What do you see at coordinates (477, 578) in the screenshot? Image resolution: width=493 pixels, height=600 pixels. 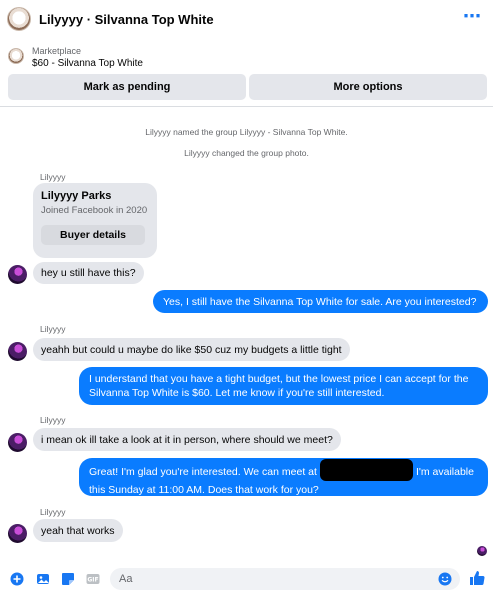 I see `thumbs-up-icon` at bounding box center [477, 578].